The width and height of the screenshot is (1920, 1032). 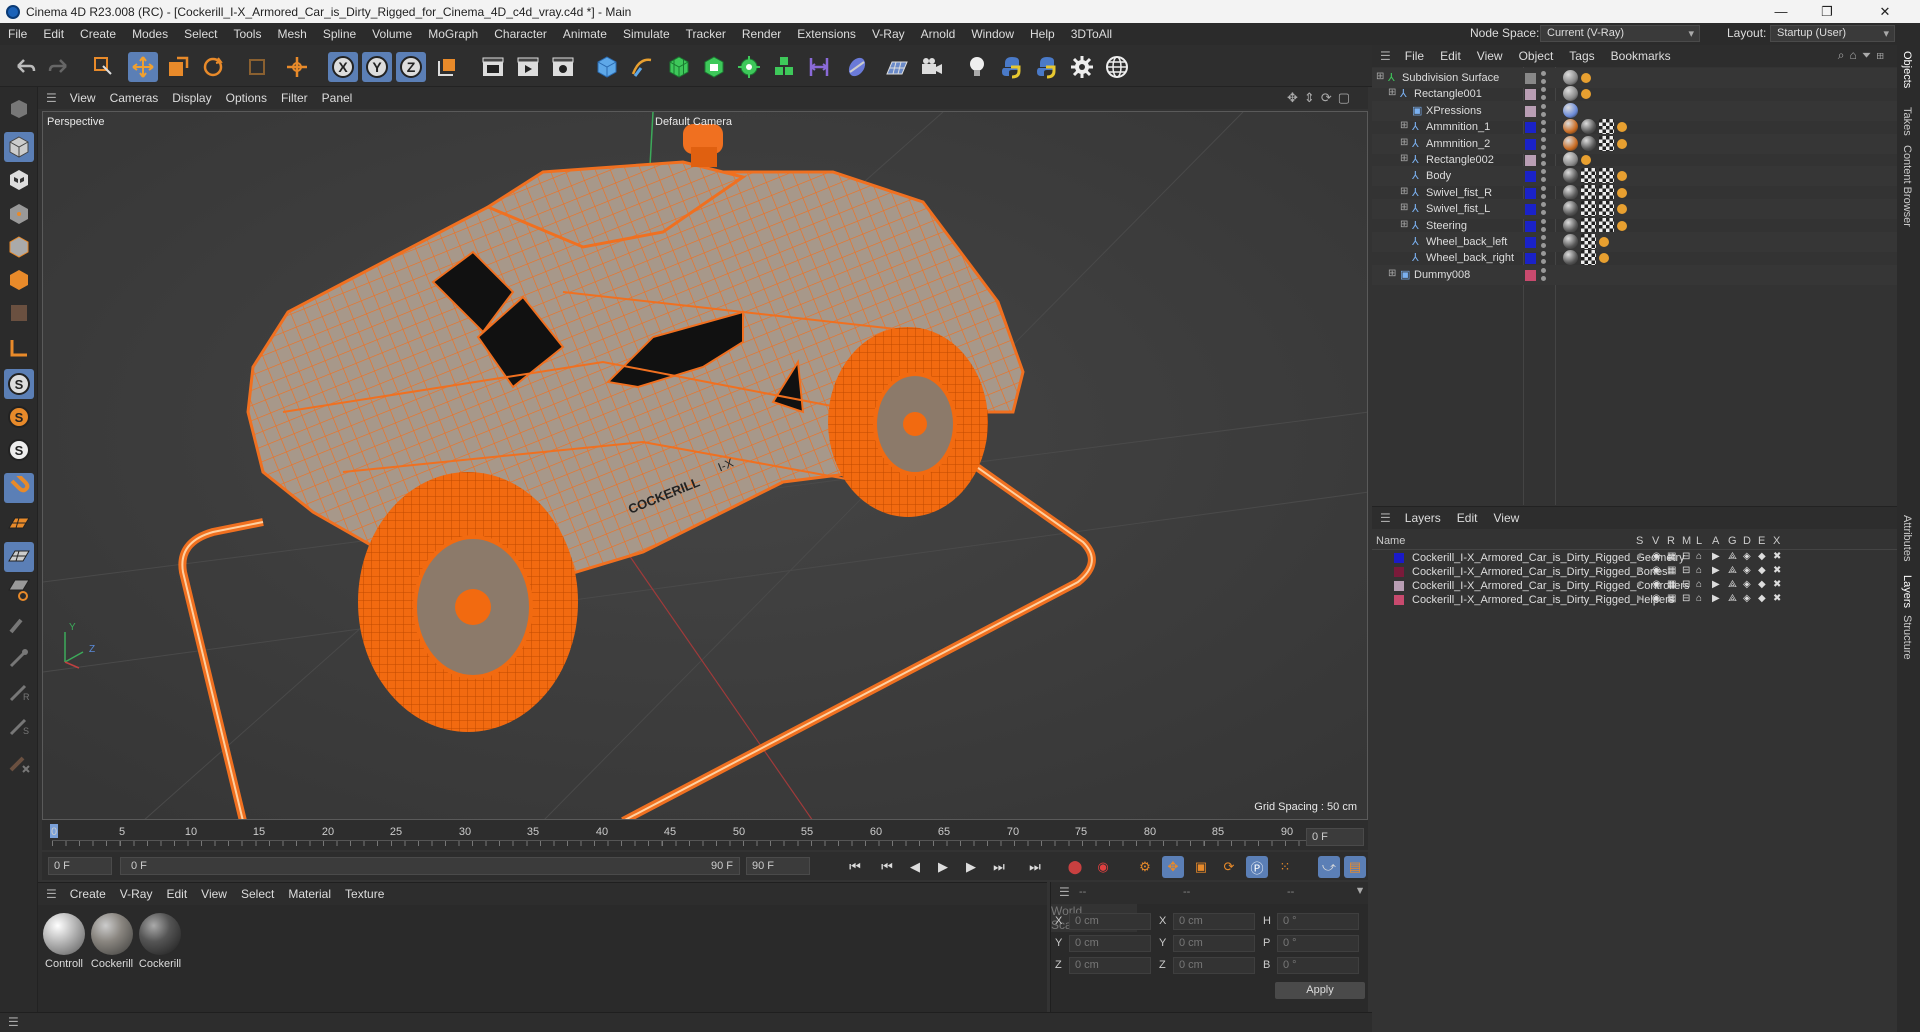 I want to click on object-row: ⊞ ▣ Dummy008, so click(x=1634, y=274).